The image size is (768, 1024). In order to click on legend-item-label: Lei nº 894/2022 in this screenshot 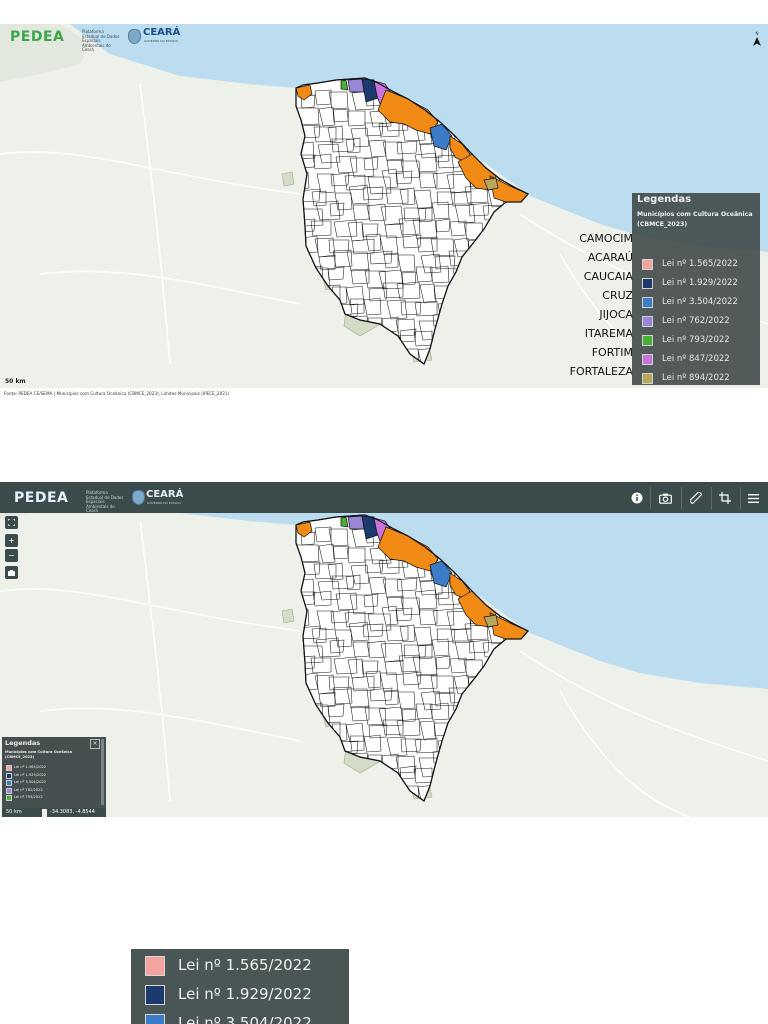, I will do `click(696, 378)`.